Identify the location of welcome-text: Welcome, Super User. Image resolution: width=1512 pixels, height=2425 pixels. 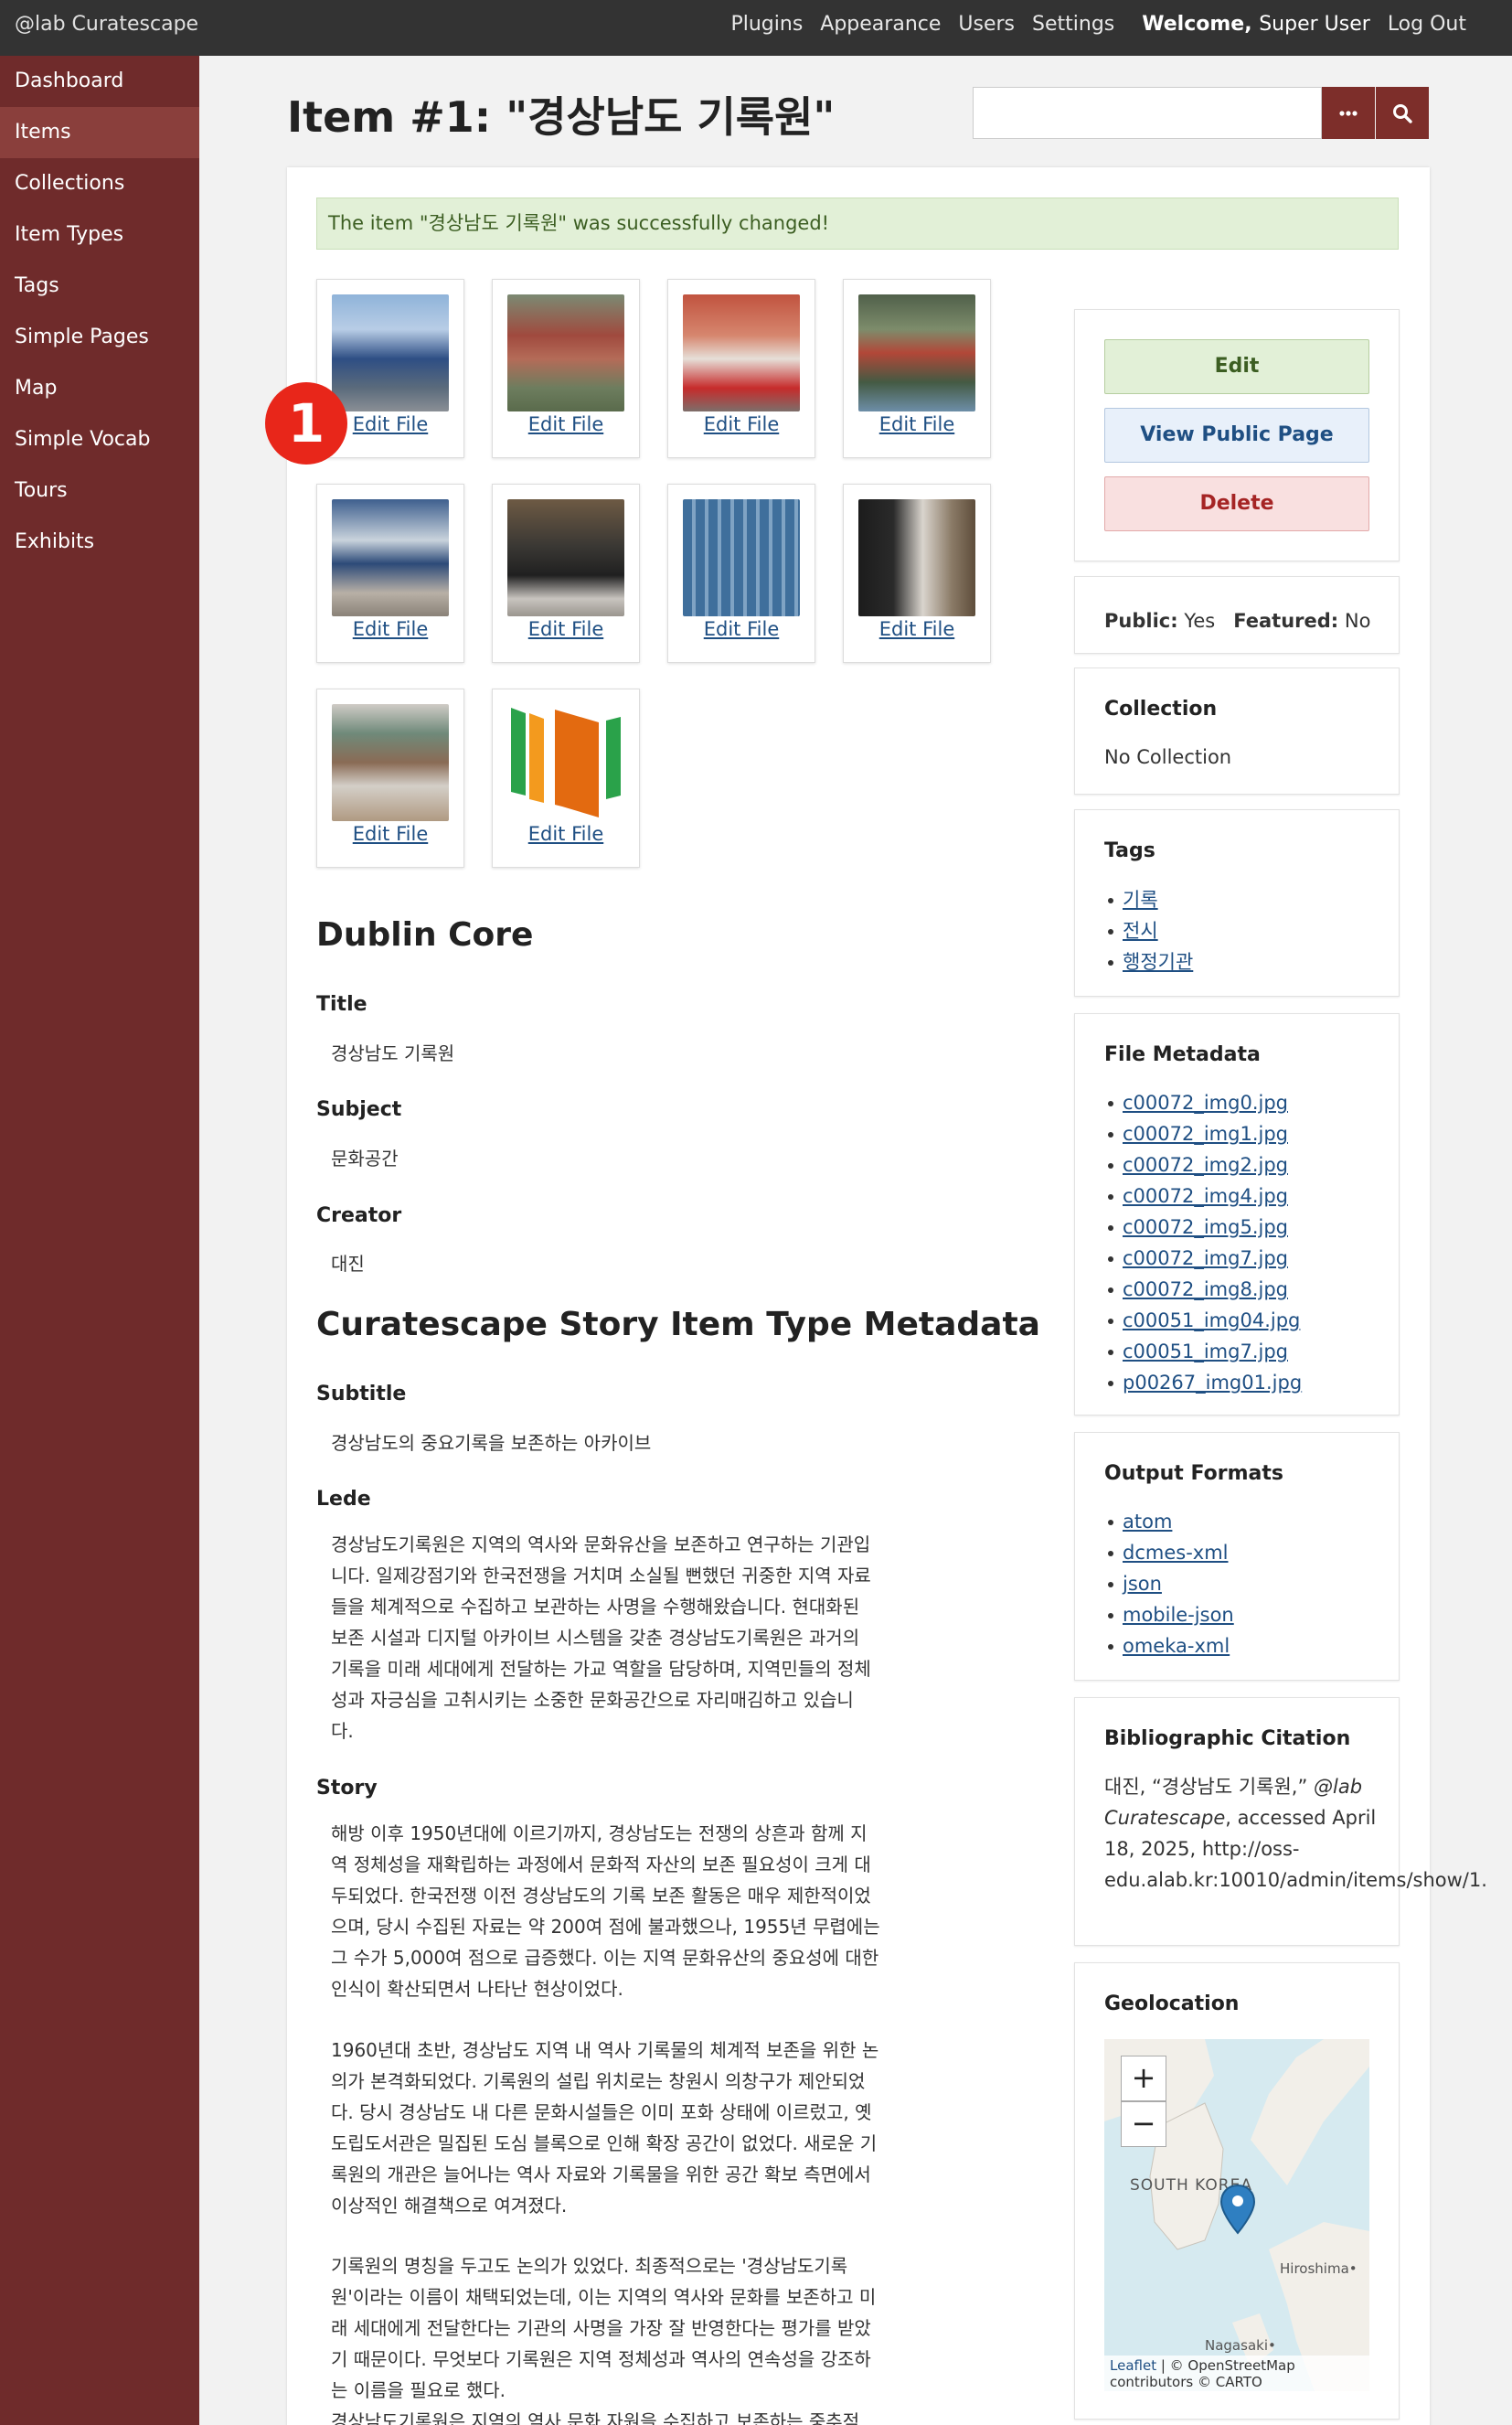
(1256, 25).